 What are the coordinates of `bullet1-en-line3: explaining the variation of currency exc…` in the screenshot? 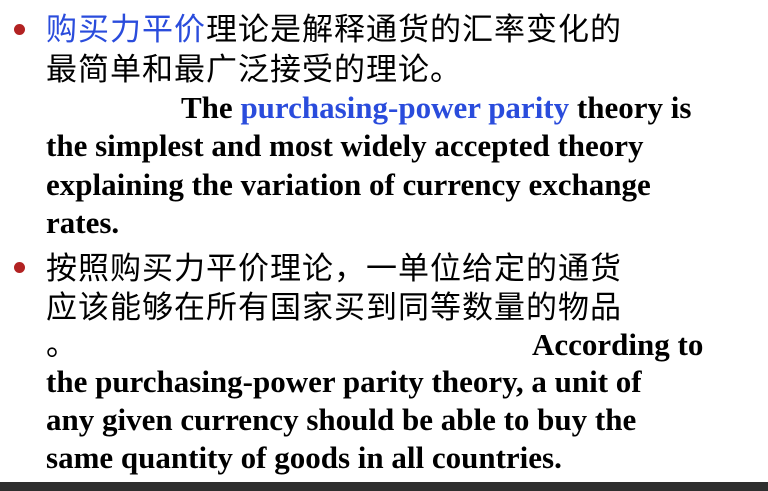 It's located at (348, 184).